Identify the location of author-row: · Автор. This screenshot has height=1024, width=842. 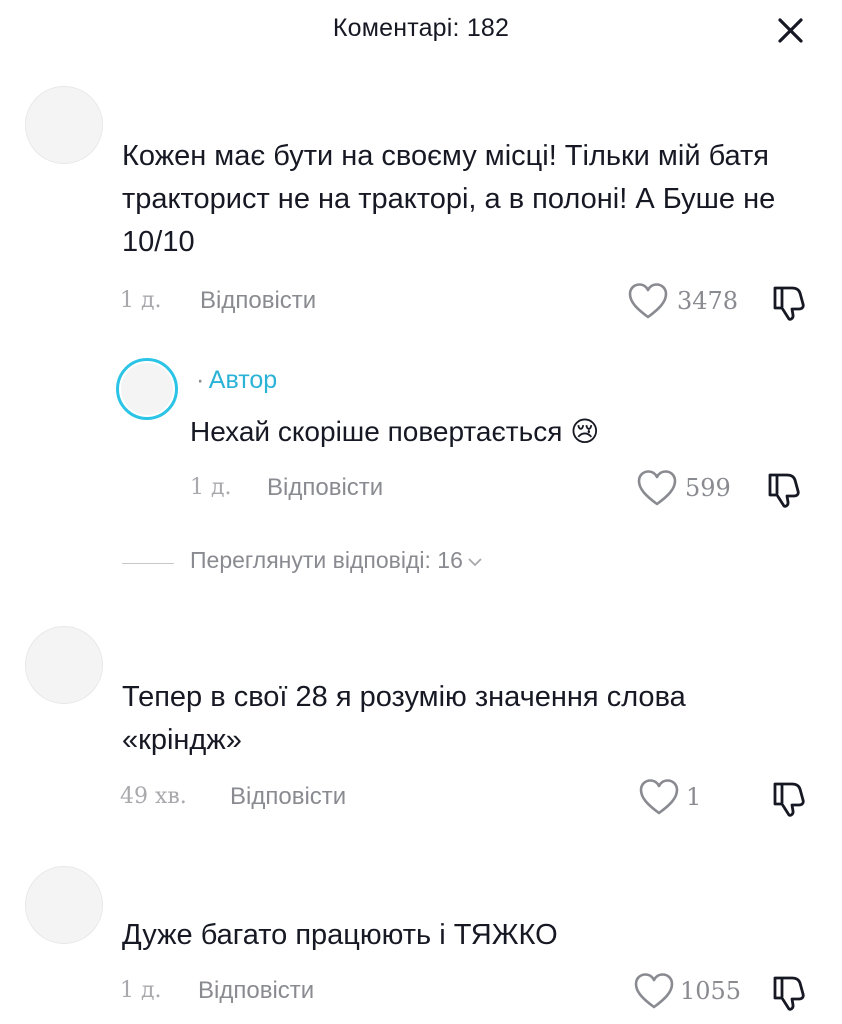
(236, 380).